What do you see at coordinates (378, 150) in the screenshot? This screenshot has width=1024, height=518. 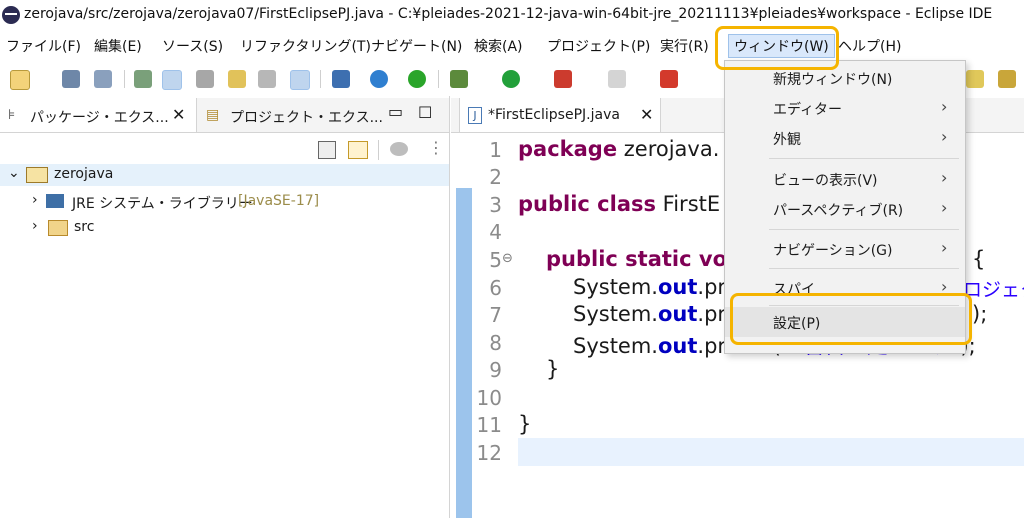 I see `view-toolbar-separator` at bounding box center [378, 150].